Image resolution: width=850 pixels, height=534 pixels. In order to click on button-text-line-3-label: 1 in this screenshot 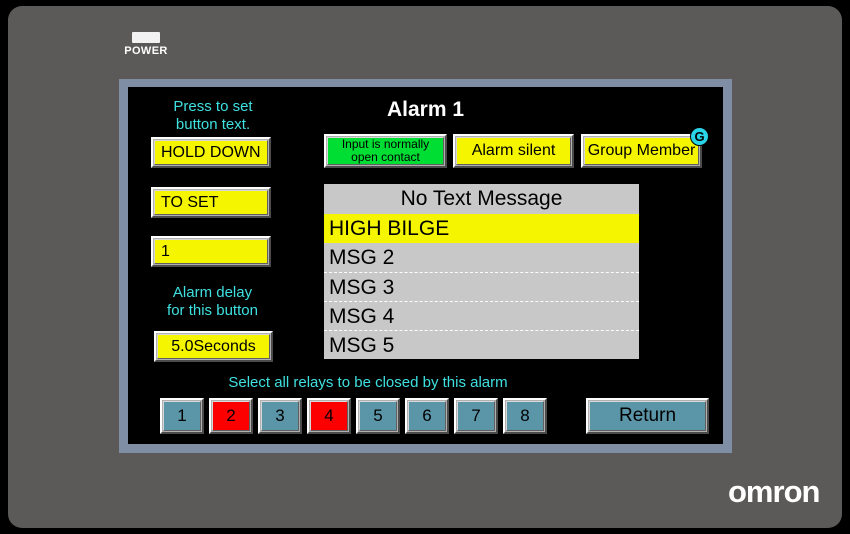, I will do `click(211, 251)`.